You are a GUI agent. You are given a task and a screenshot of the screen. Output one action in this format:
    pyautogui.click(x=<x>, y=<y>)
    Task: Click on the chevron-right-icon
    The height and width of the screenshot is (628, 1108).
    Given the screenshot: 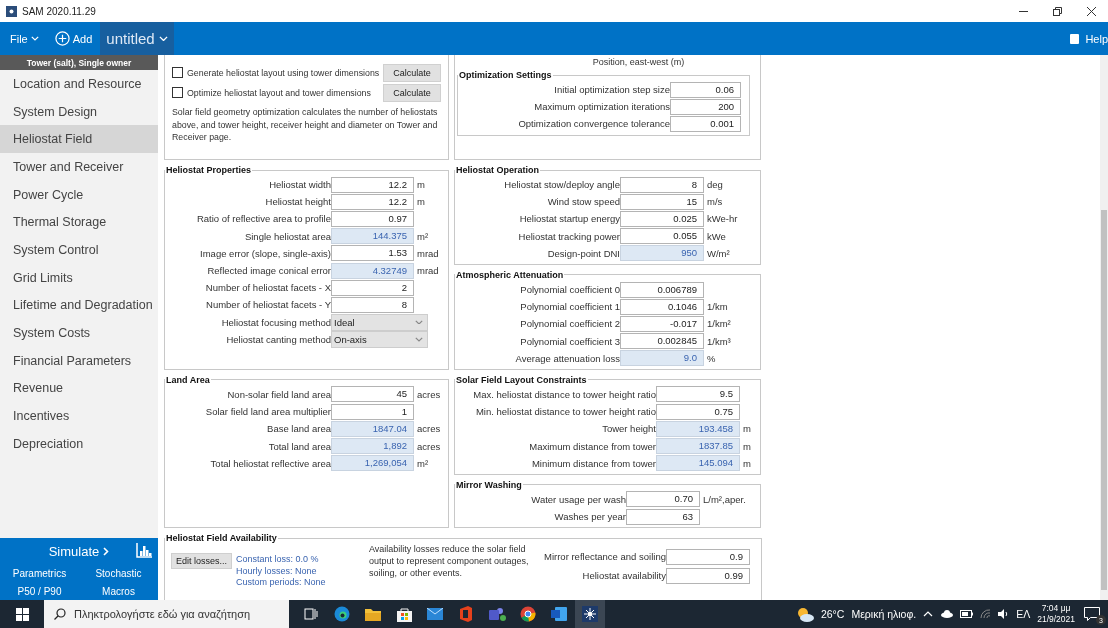 What is the action you would take?
    pyautogui.click(x=106, y=551)
    